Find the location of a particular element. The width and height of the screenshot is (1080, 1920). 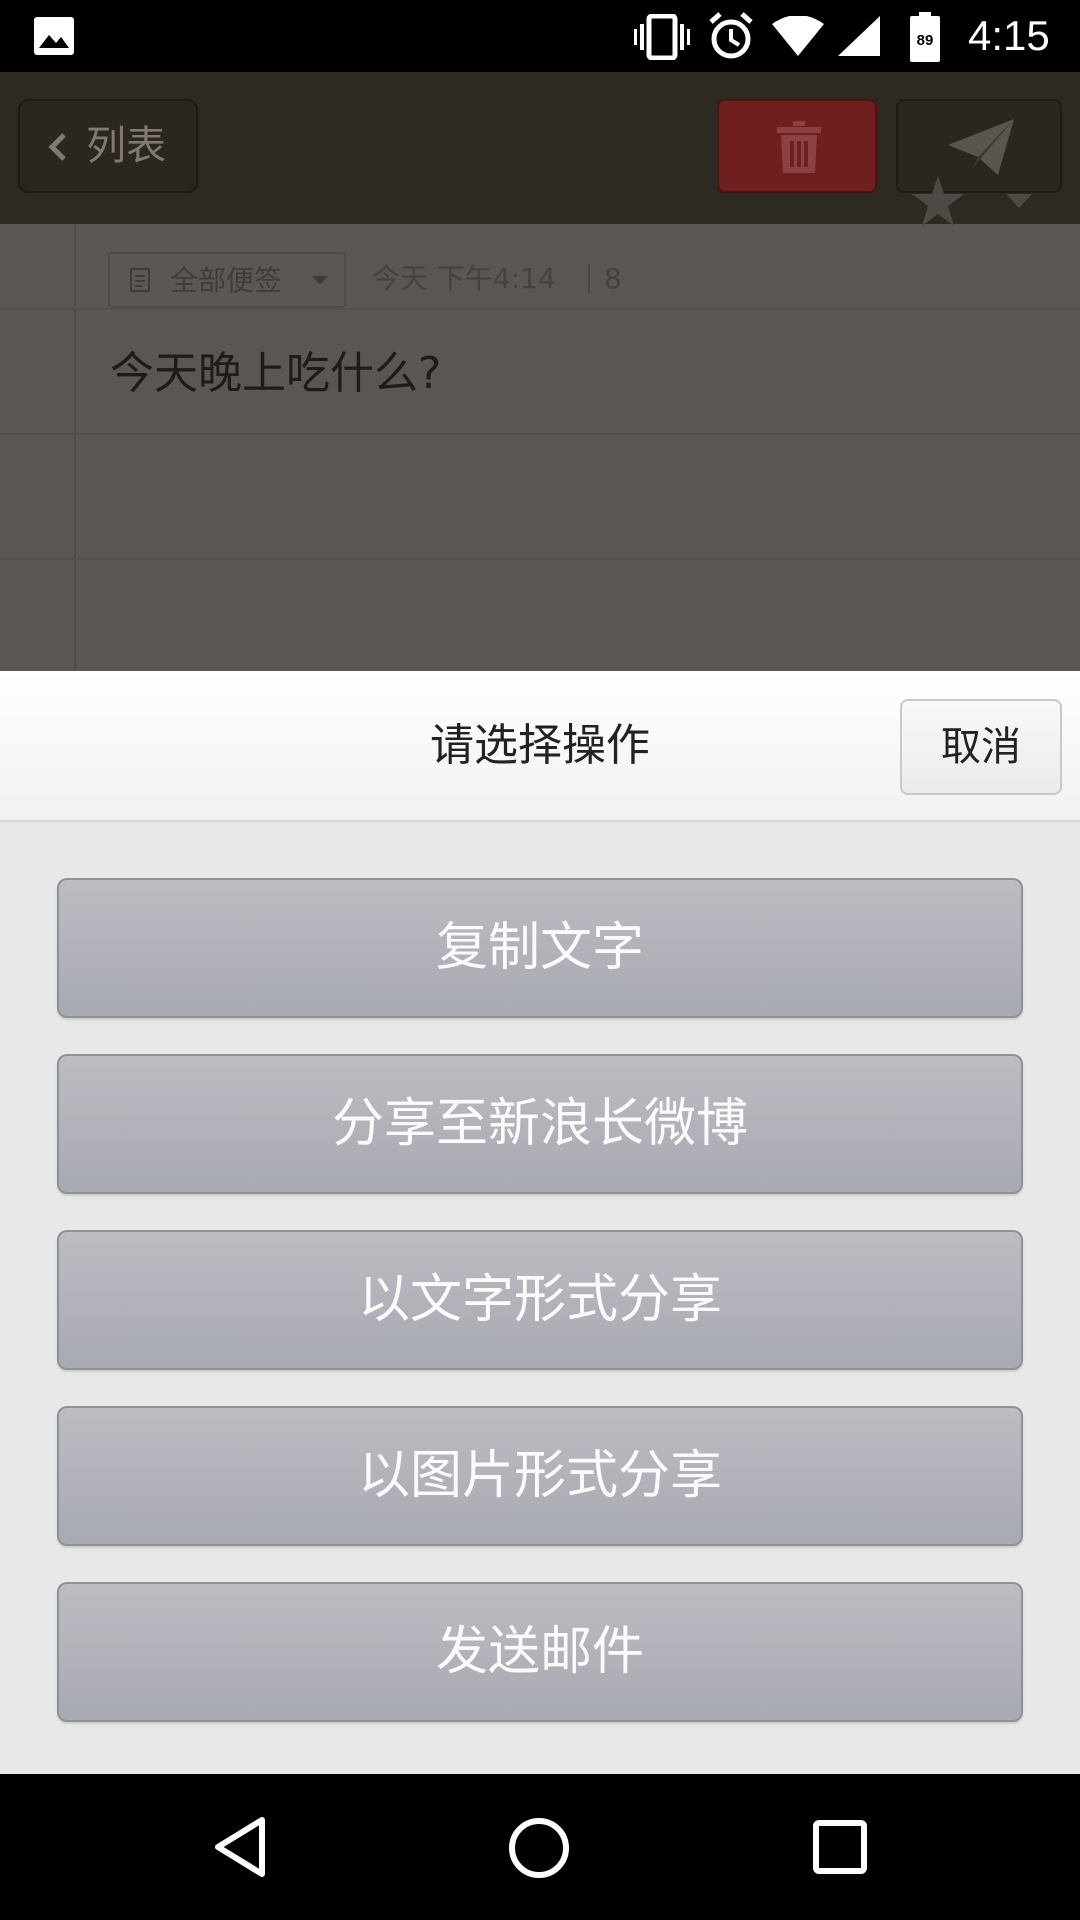

send-email-button: 发送邮件 is located at coordinates (540, 1652).